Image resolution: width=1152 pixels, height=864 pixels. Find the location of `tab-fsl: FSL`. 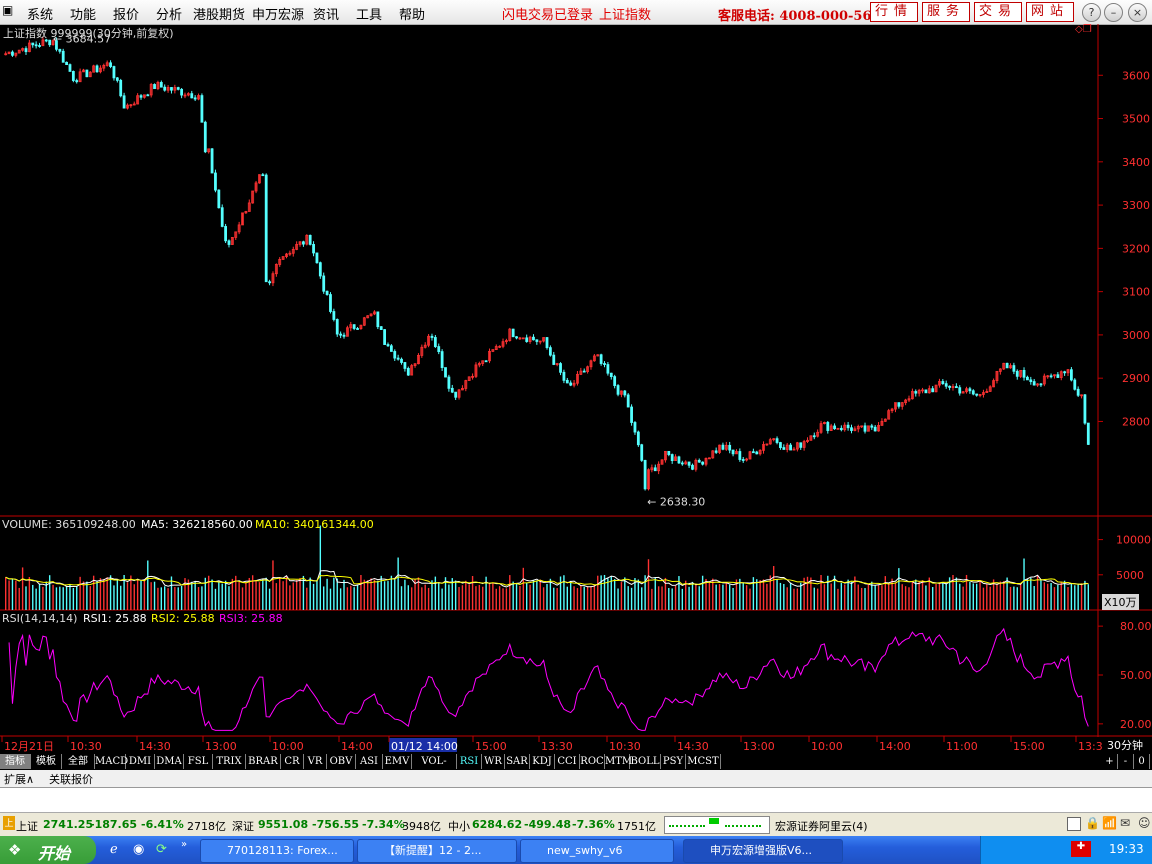

tab-fsl: FSL is located at coordinates (198, 761).